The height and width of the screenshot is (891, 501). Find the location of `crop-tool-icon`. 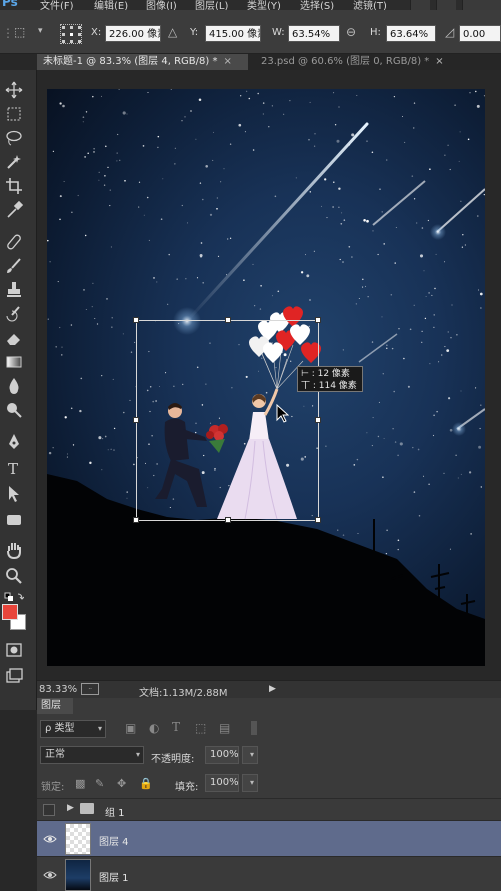

crop-tool-icon is located at coordinates (15, 186).